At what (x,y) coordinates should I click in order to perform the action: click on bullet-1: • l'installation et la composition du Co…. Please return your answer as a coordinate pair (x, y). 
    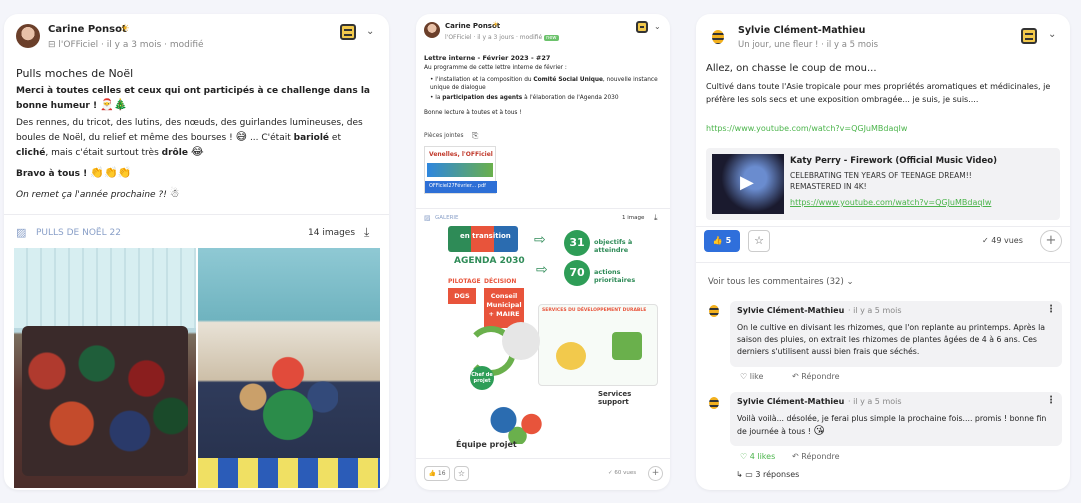
    Looking at the image, I should click on (544, 84).